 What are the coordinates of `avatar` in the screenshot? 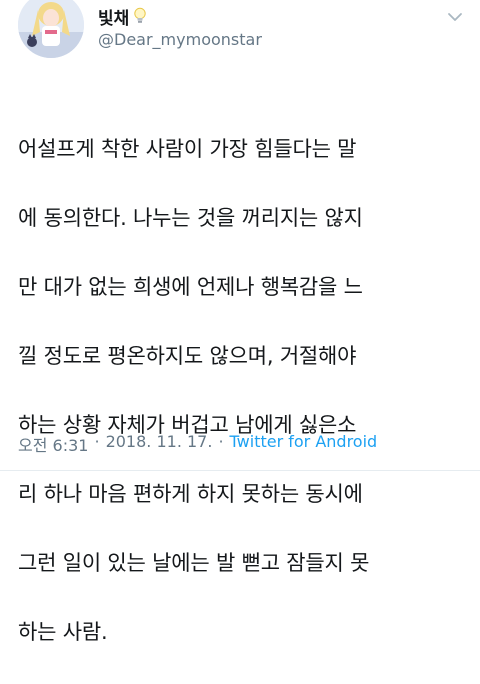 It's located at (51, 29).